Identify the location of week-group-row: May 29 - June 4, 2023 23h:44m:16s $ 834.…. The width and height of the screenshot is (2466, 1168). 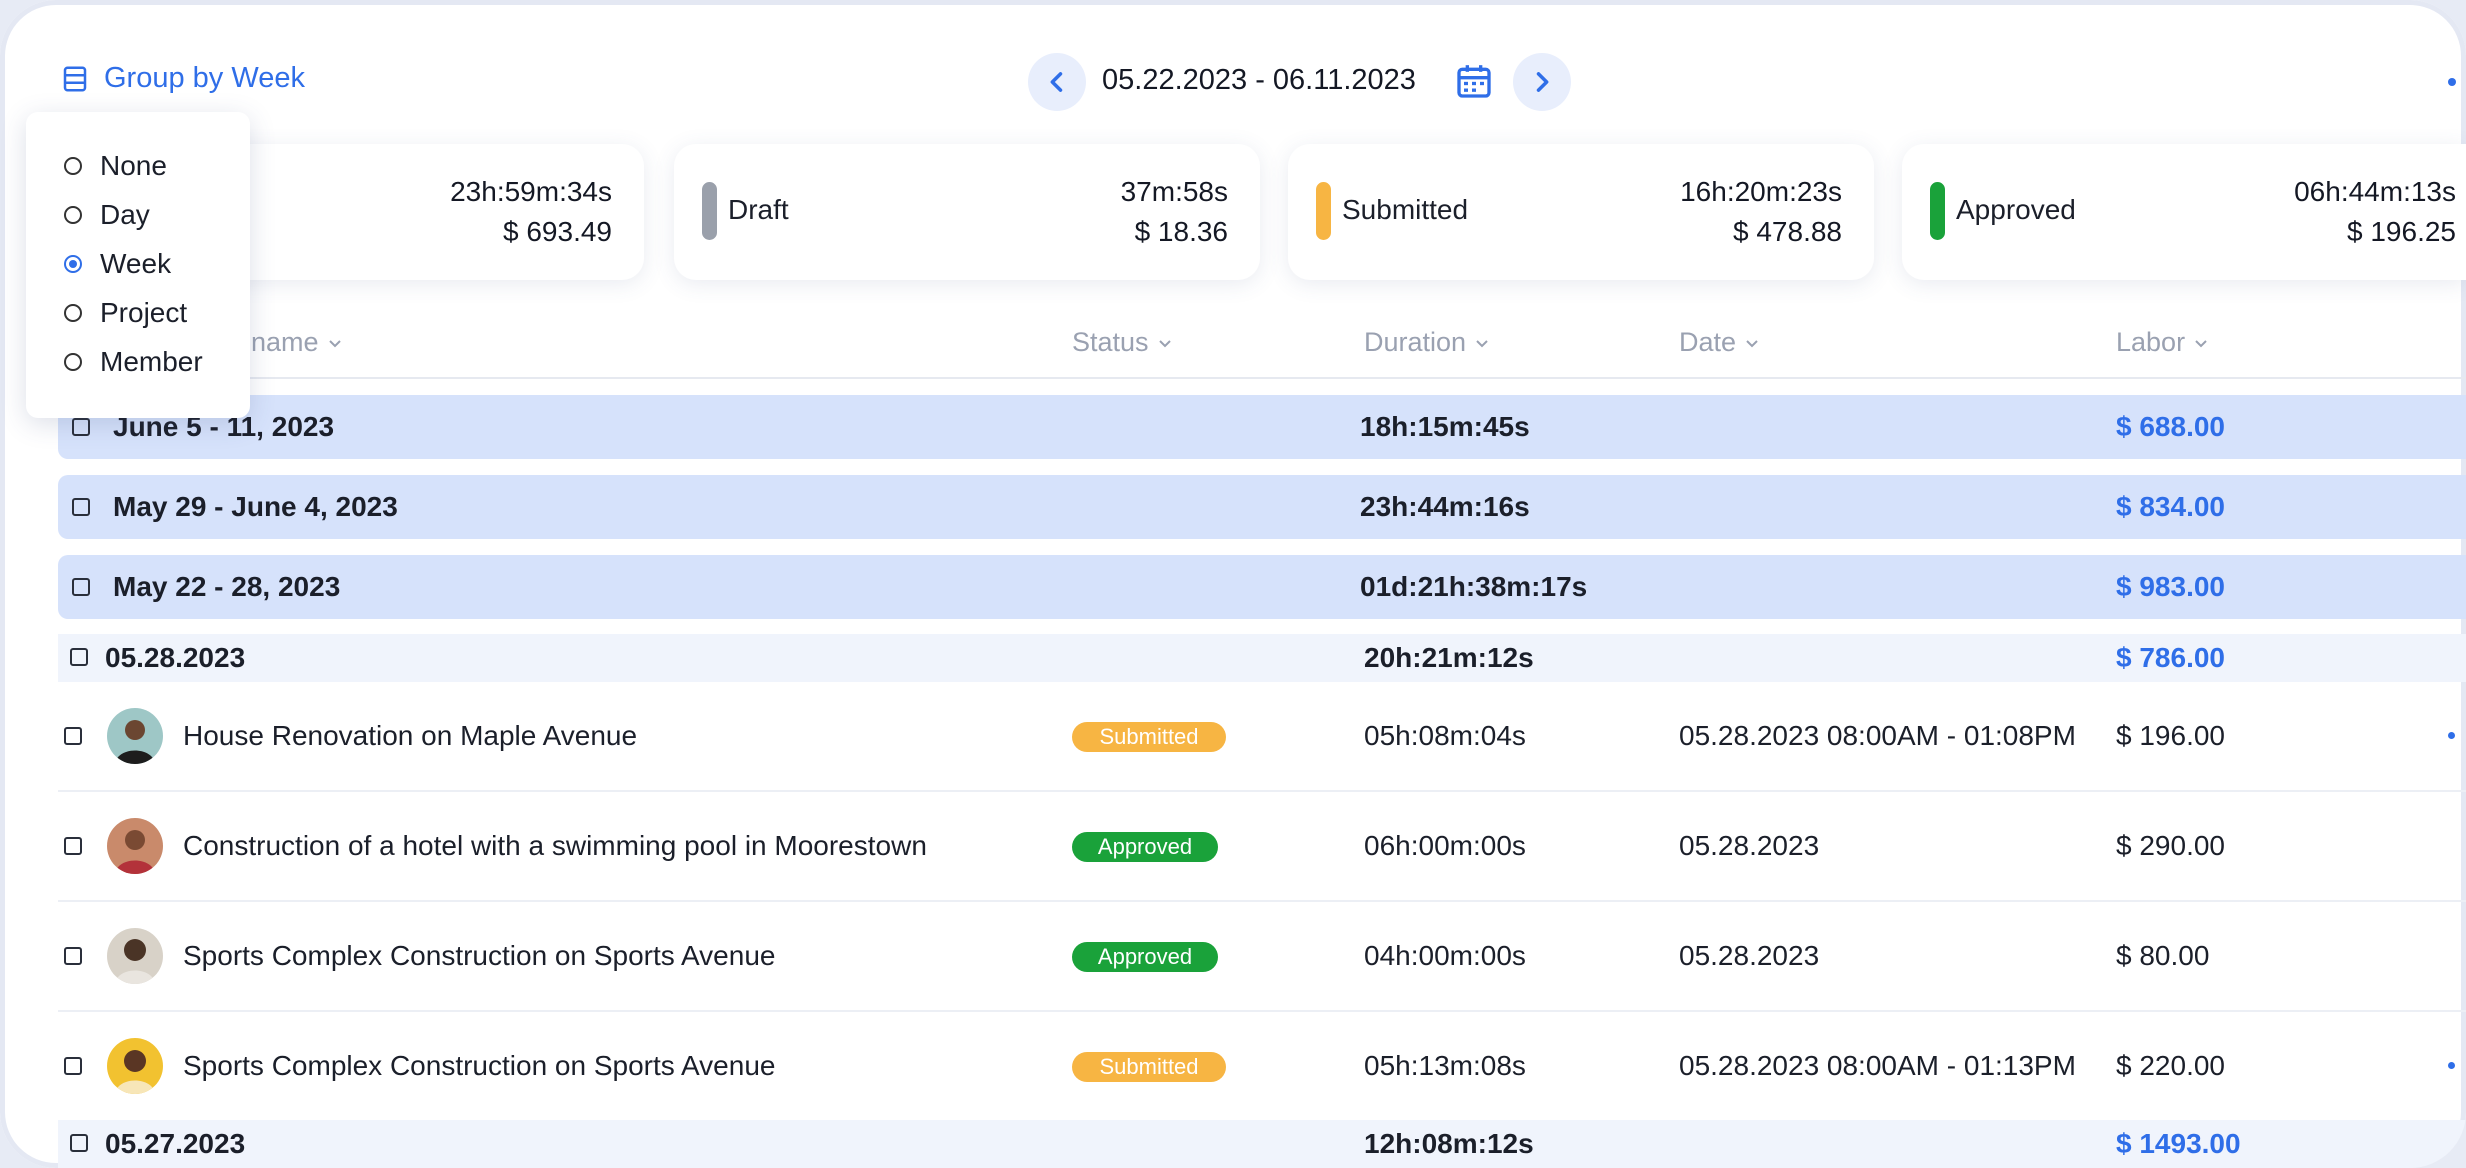
(1262, 507).